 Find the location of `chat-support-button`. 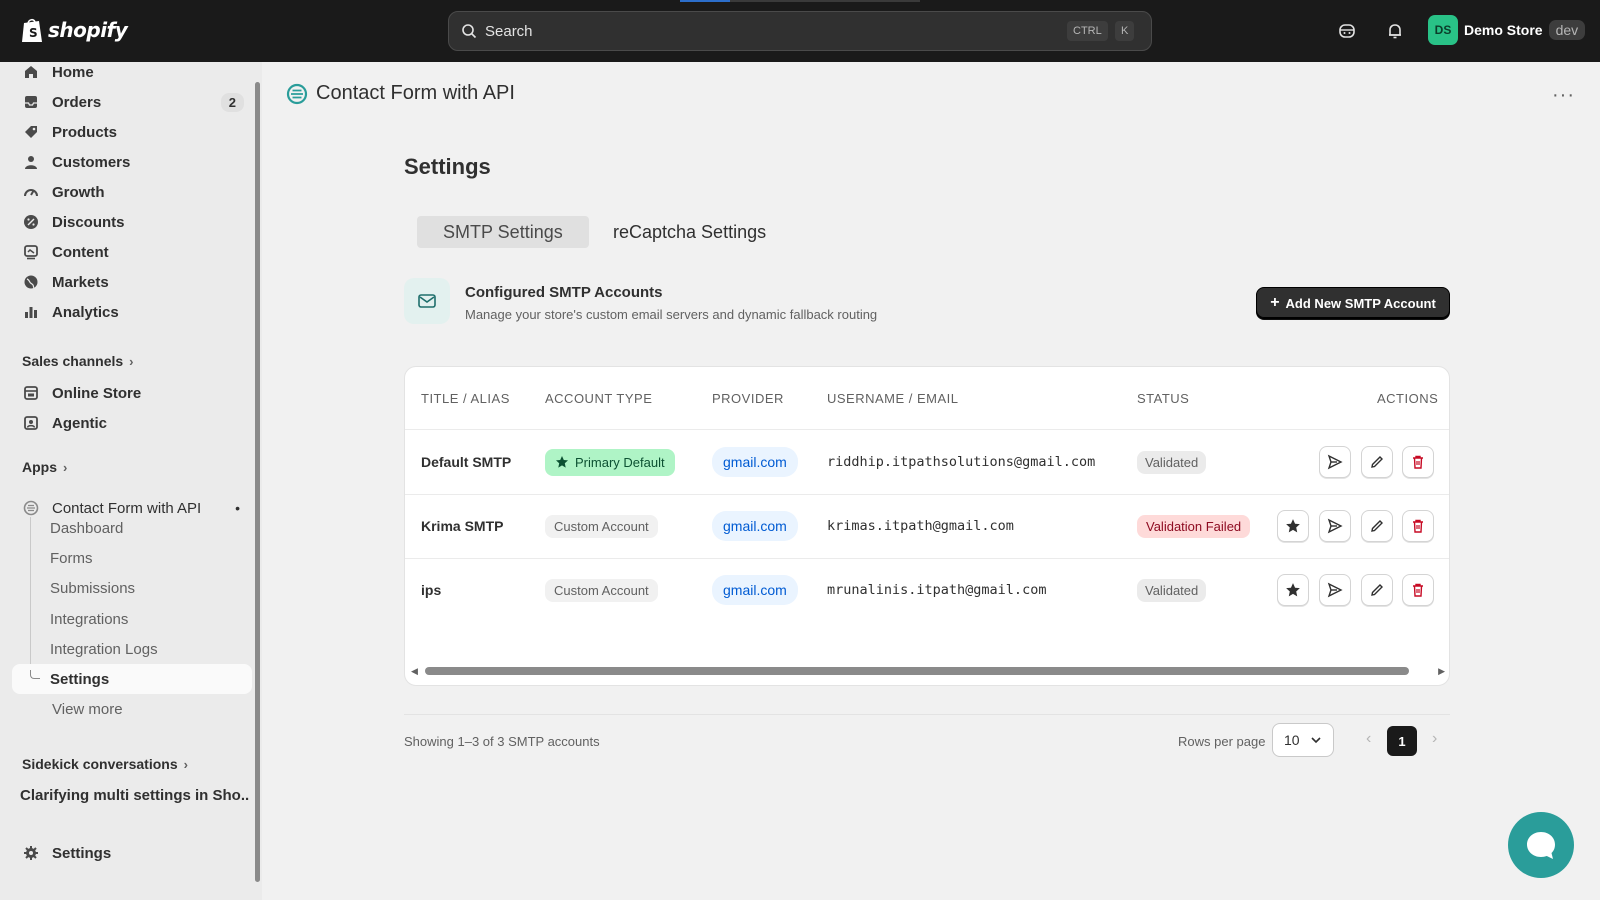

chat-support-button is located at coordinates (1541, 845).